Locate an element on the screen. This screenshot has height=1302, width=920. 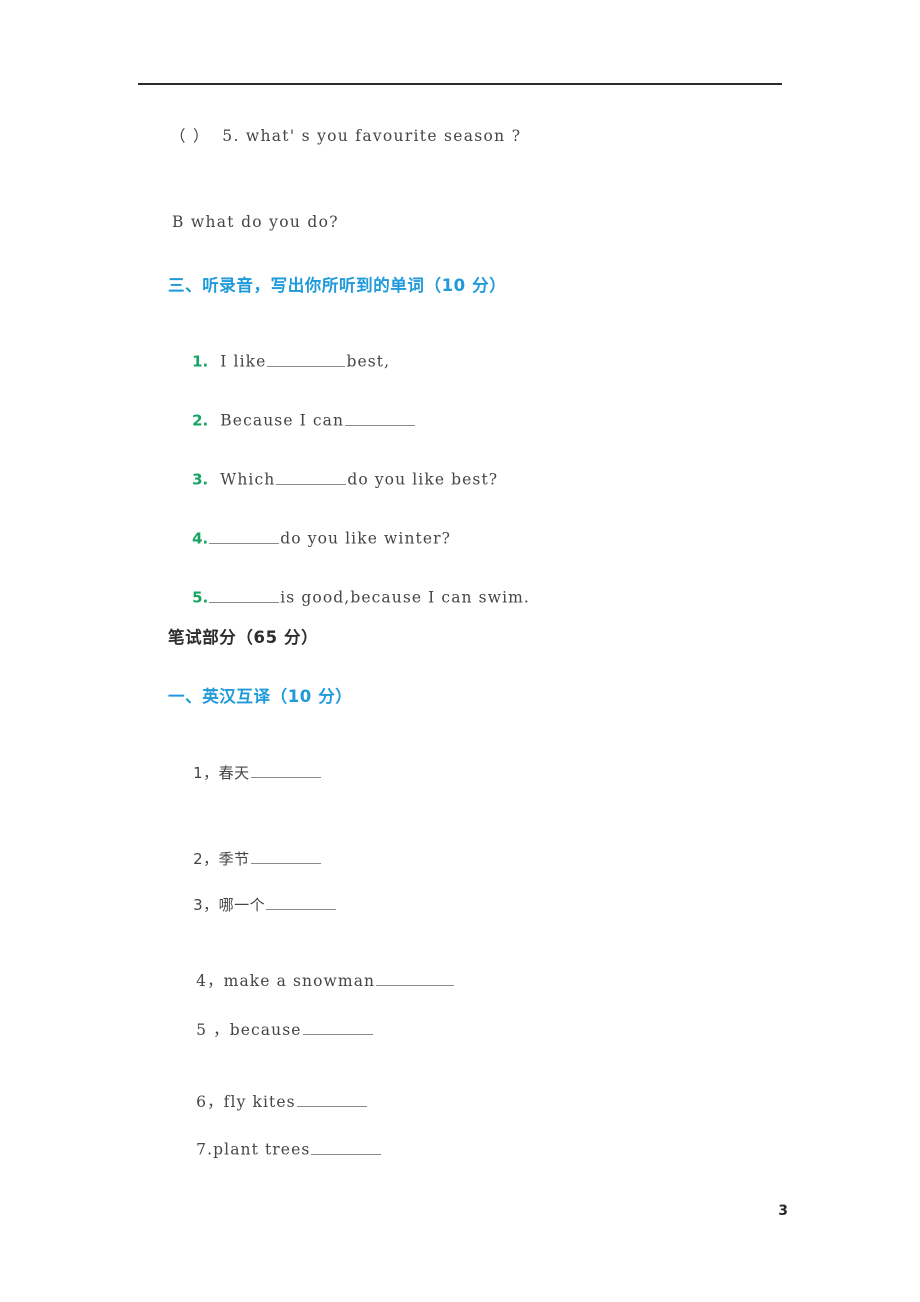
item-number: 4. is located at coordinates (200, 538).